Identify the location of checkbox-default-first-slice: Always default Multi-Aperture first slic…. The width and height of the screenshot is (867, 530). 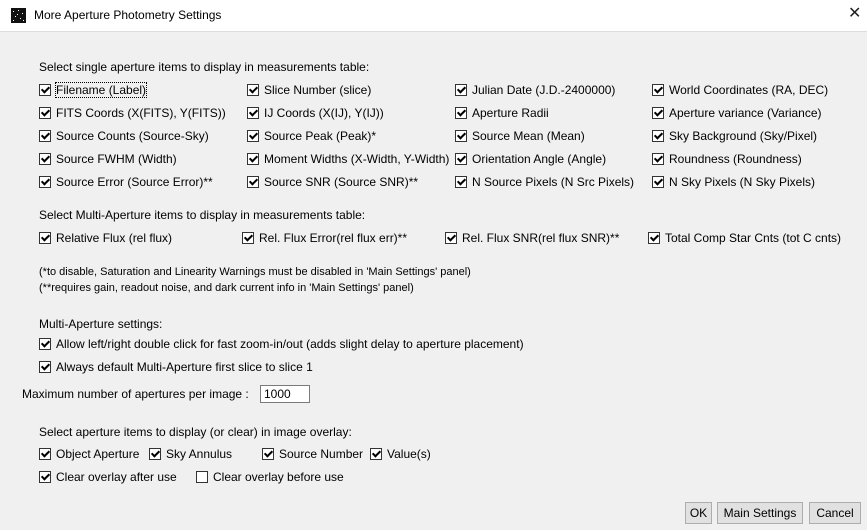
(176, 367).